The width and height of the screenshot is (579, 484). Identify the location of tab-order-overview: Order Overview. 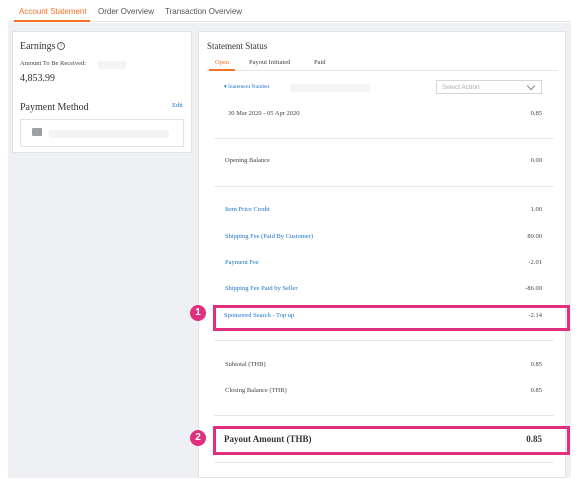
(126, 11).